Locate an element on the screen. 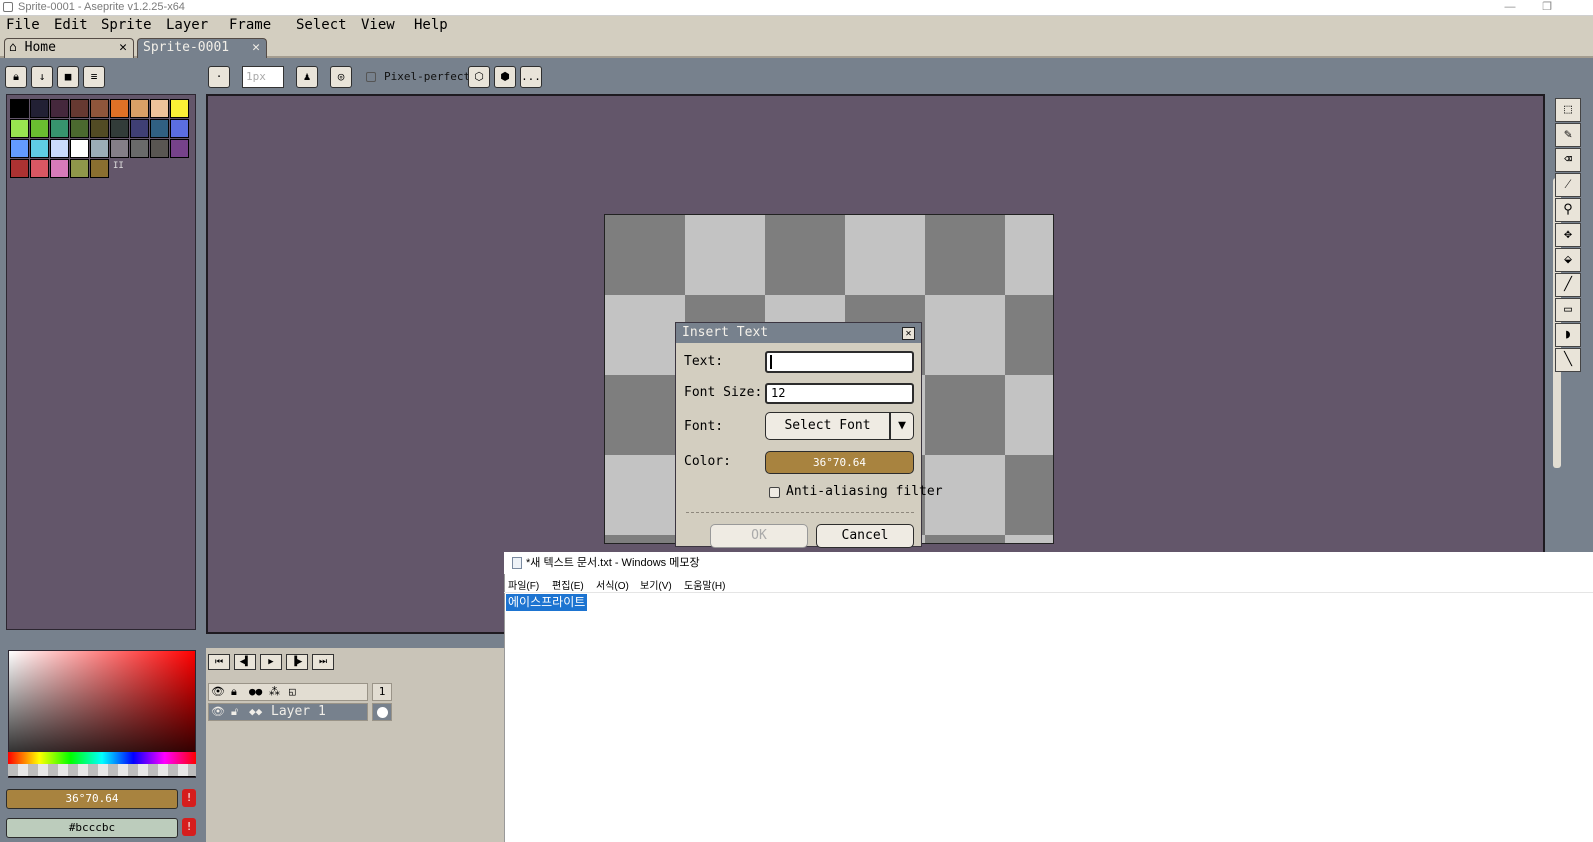  menu-edit: Edit is located at coordinates (71, 25).